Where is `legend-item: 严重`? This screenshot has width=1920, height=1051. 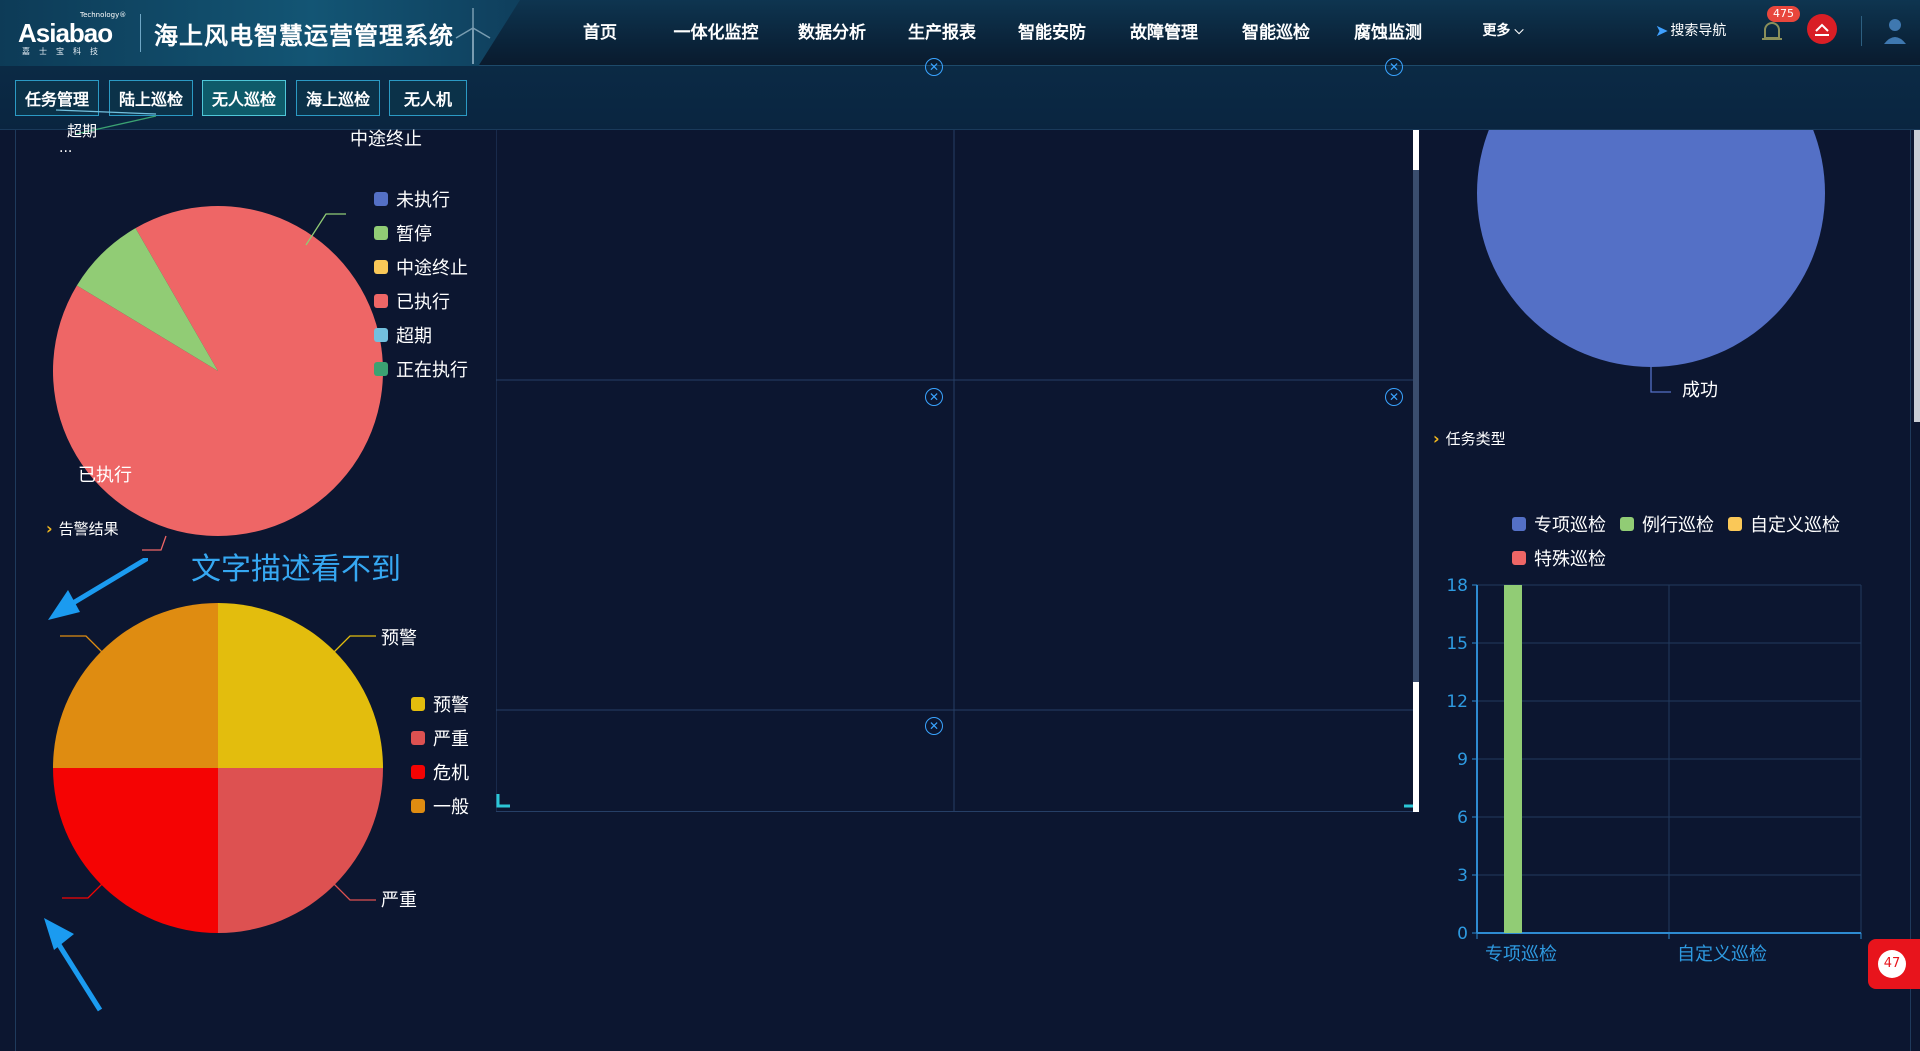 legend-item: 严重 is located at coordinates (440, 738).